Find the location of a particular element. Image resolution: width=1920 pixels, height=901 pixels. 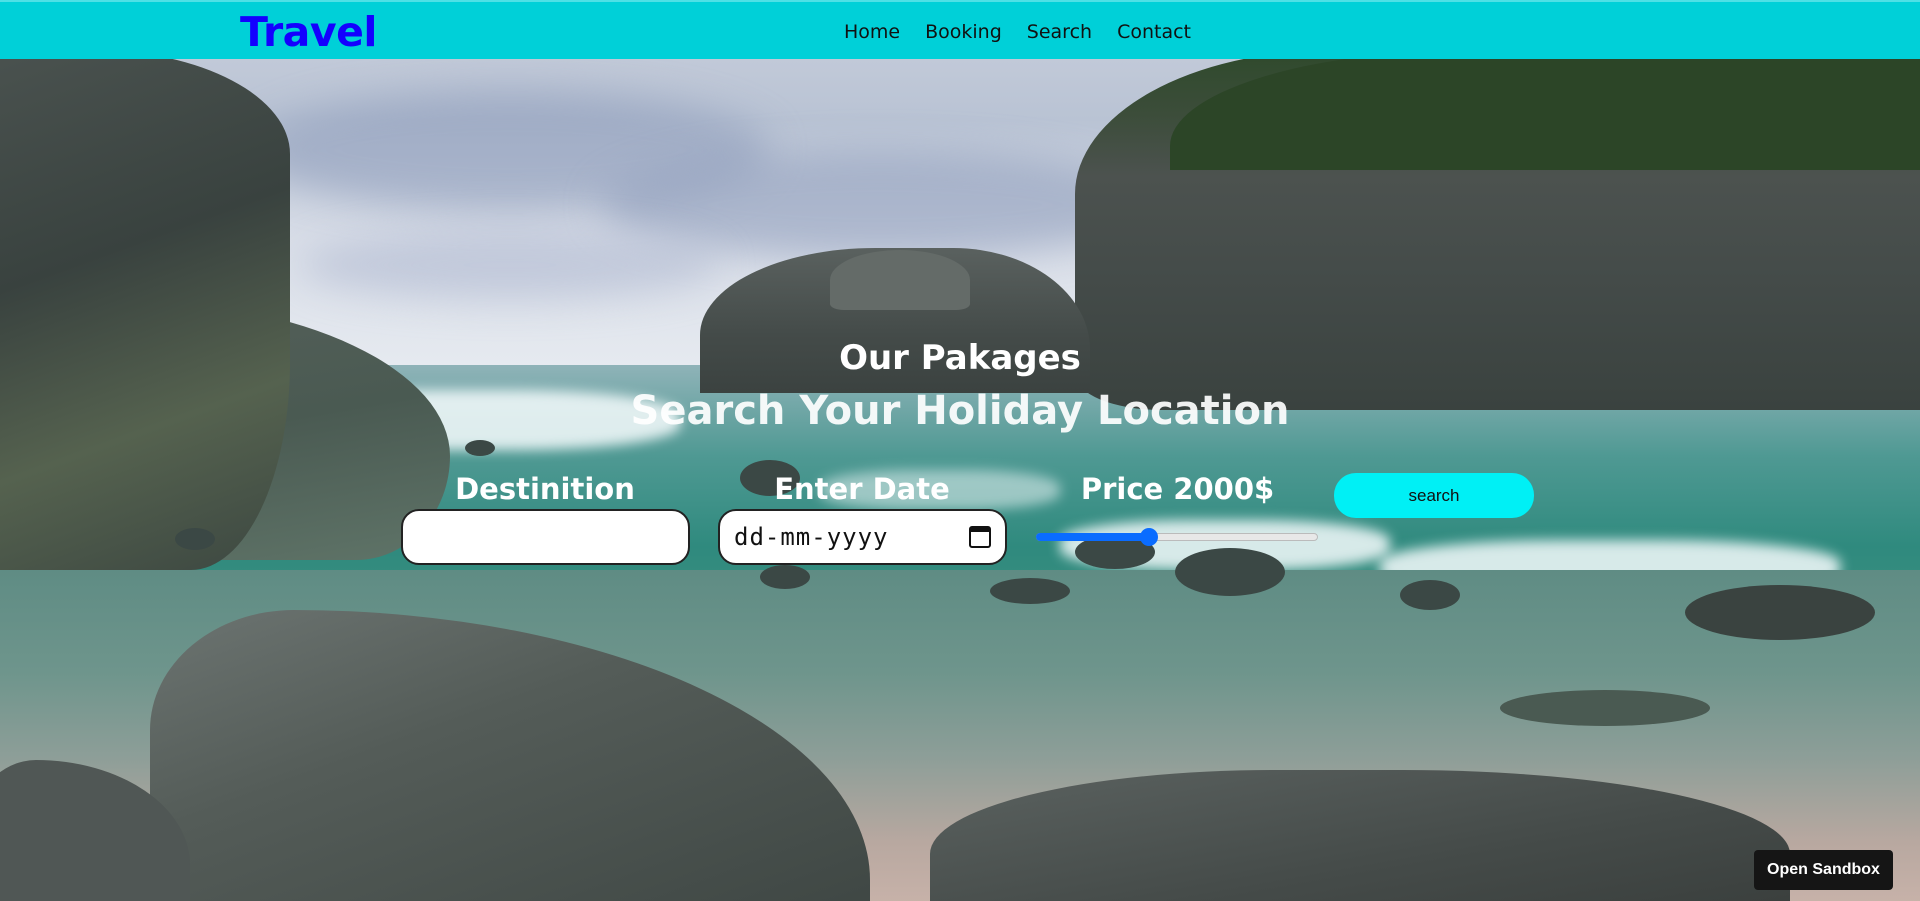

site-logo: Travel is located at coordinates (308, 32).